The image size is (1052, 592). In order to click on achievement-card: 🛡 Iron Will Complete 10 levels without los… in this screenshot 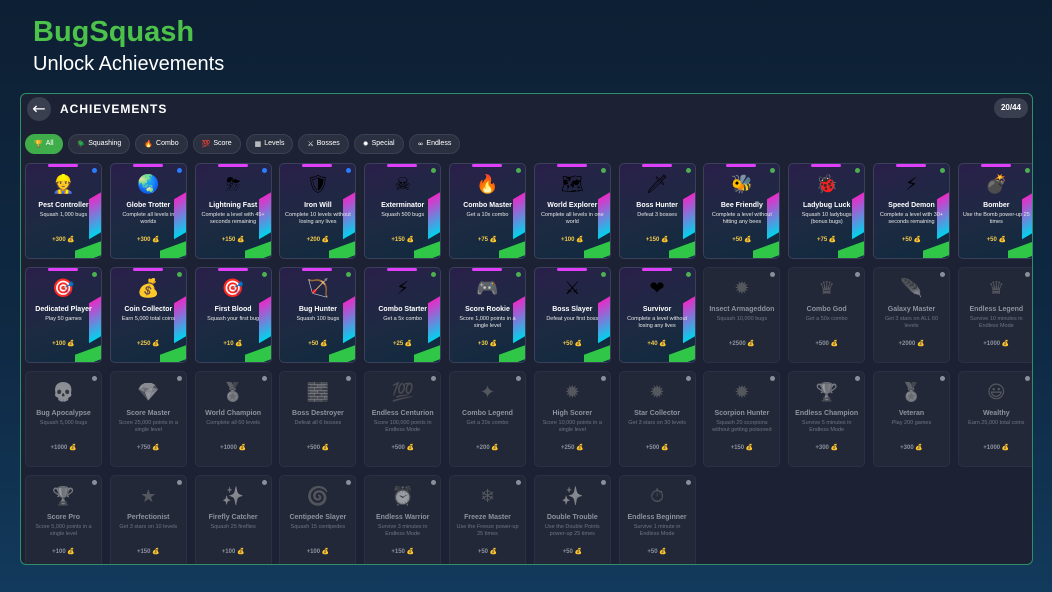, I will do `click(318, 211)`.